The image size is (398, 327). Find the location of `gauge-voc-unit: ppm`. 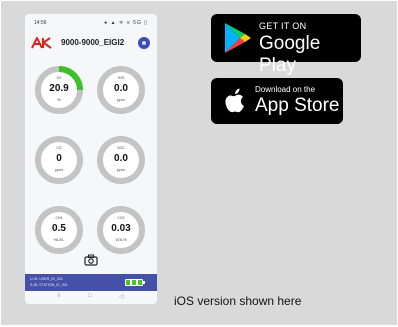

gauge-voc-unit: ppm is located at coordinates (121, 169).